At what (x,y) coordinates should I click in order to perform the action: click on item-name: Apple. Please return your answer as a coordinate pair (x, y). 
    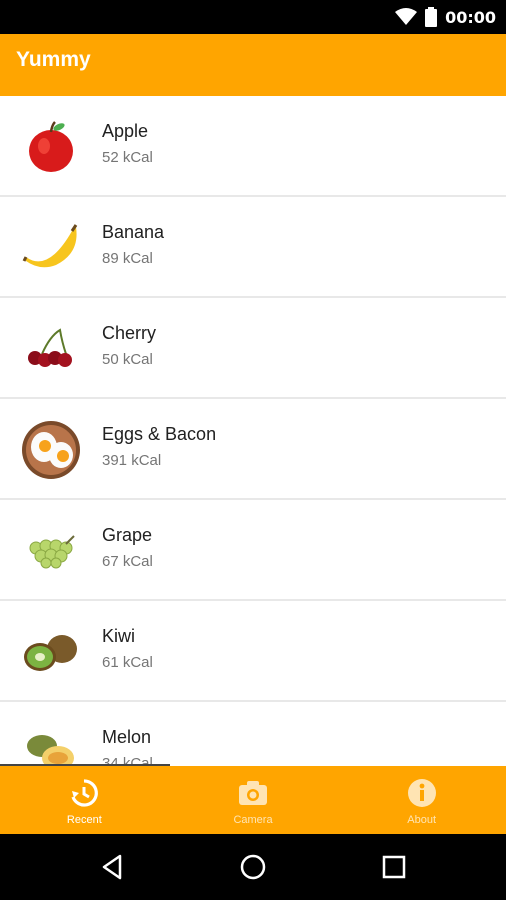
    Looking at the image, I should click on (125, 131).